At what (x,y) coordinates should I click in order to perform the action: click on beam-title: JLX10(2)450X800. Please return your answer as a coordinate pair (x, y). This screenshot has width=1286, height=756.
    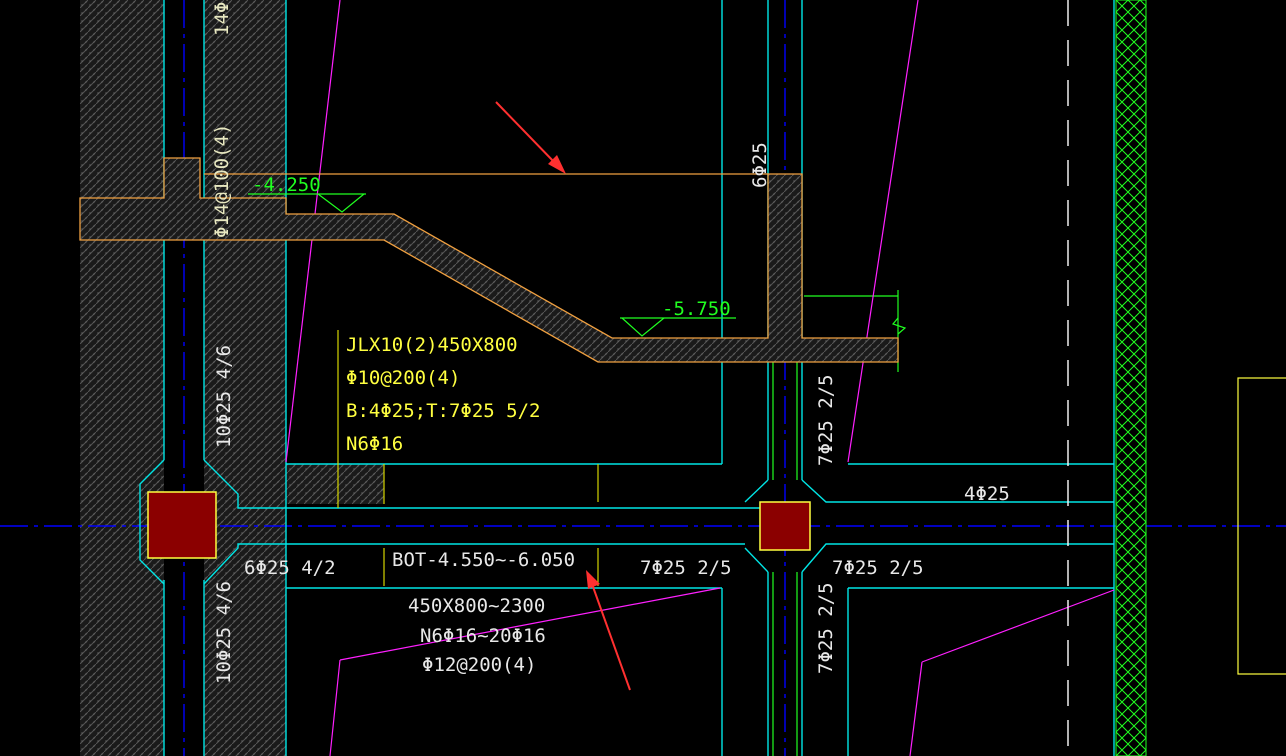
    Looking at the image, I should click on (432, 345).